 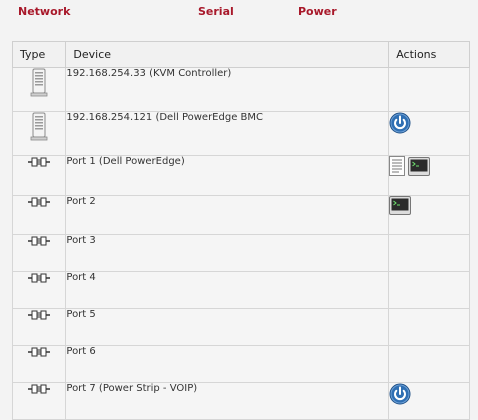 What do you see at coordinates (216, 11) in the screenshot?
I see `tab-serial: Serial` at bounding box center [216, 11].